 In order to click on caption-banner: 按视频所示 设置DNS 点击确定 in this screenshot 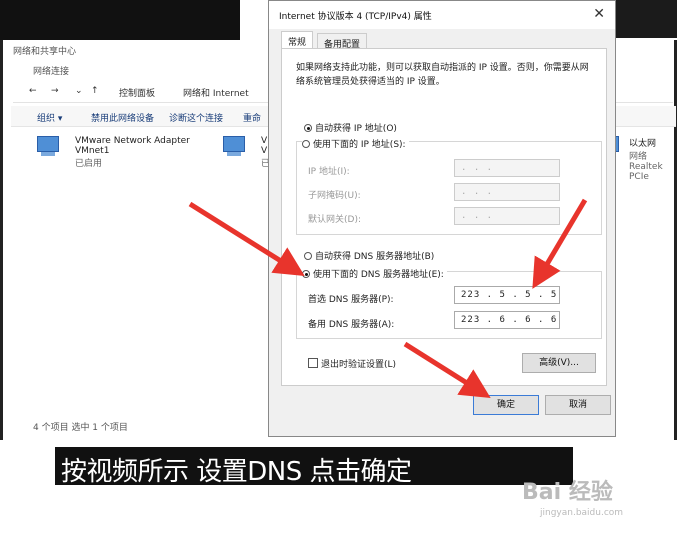, I will do `click(314, 467)`.